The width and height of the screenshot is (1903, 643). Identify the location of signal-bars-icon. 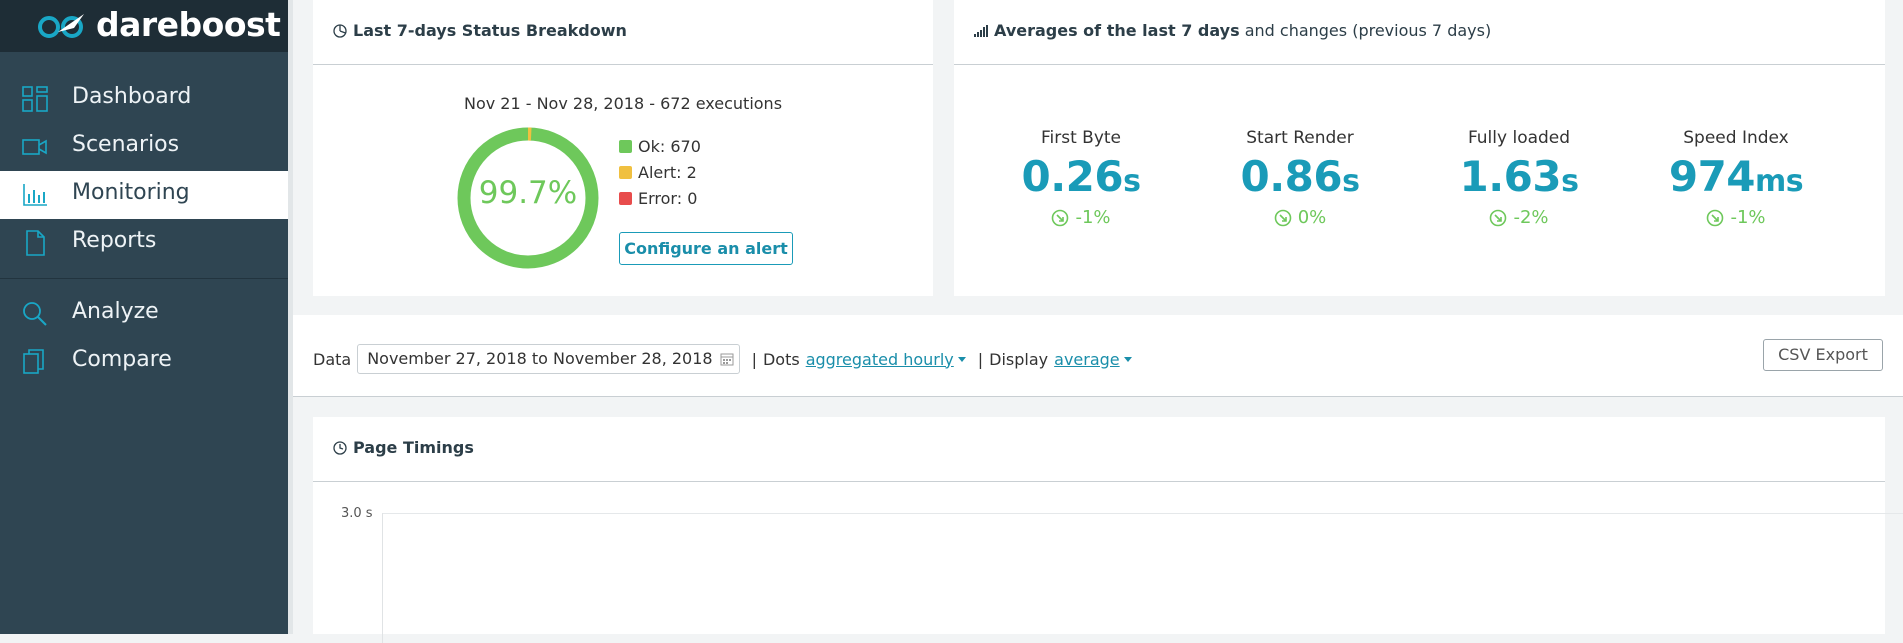
(981, 31).